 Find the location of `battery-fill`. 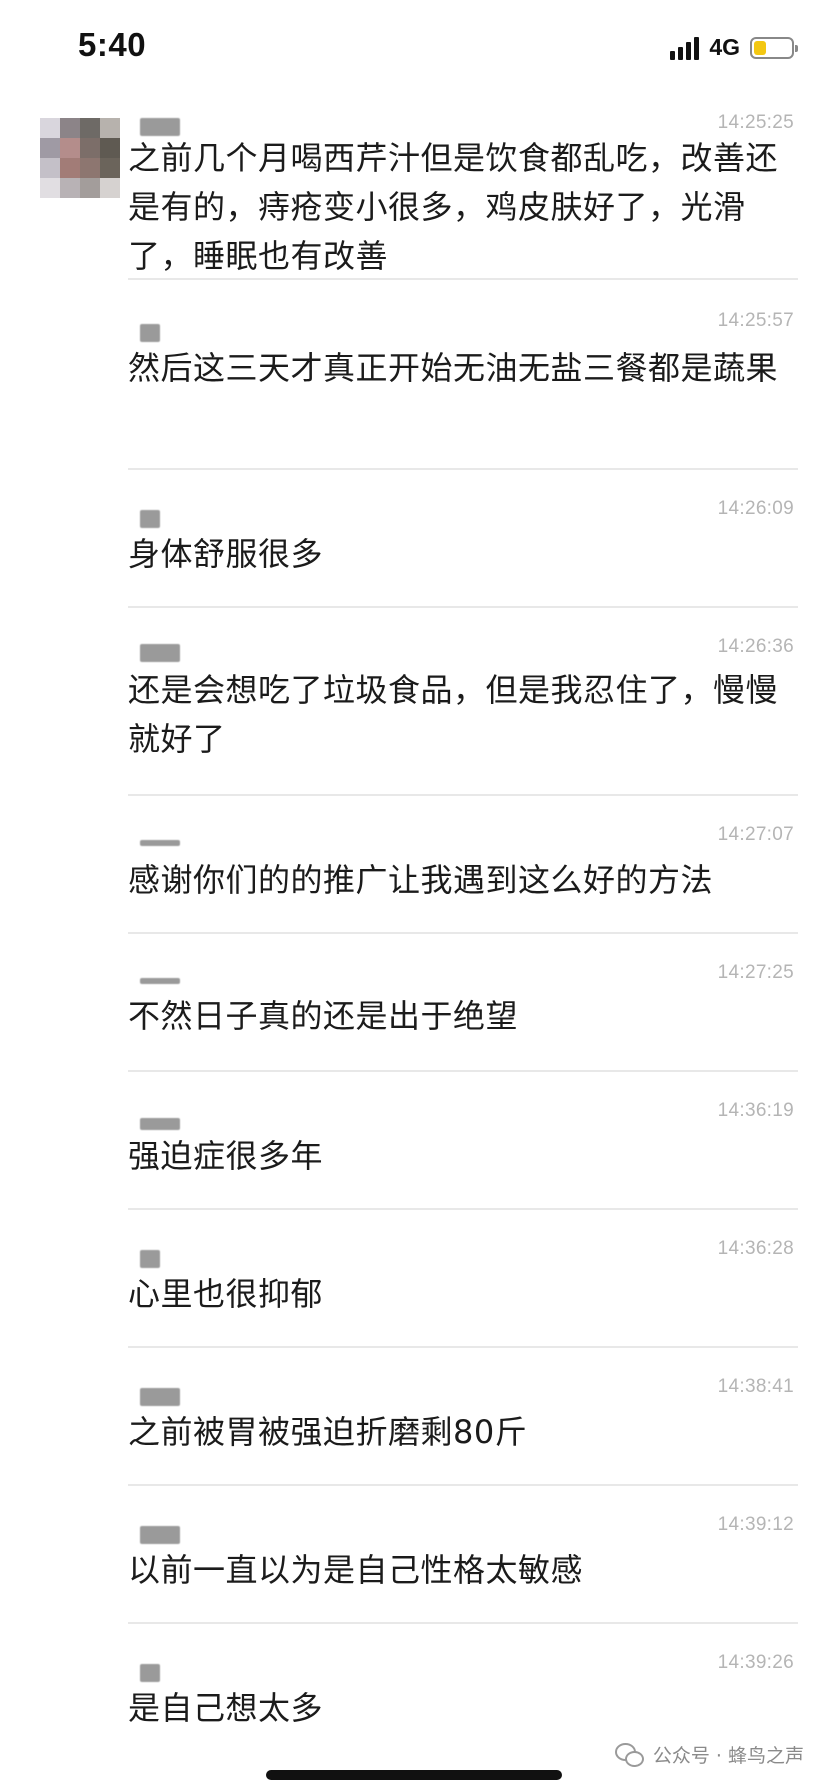

battery-fill is located at coordinates (760, 47).